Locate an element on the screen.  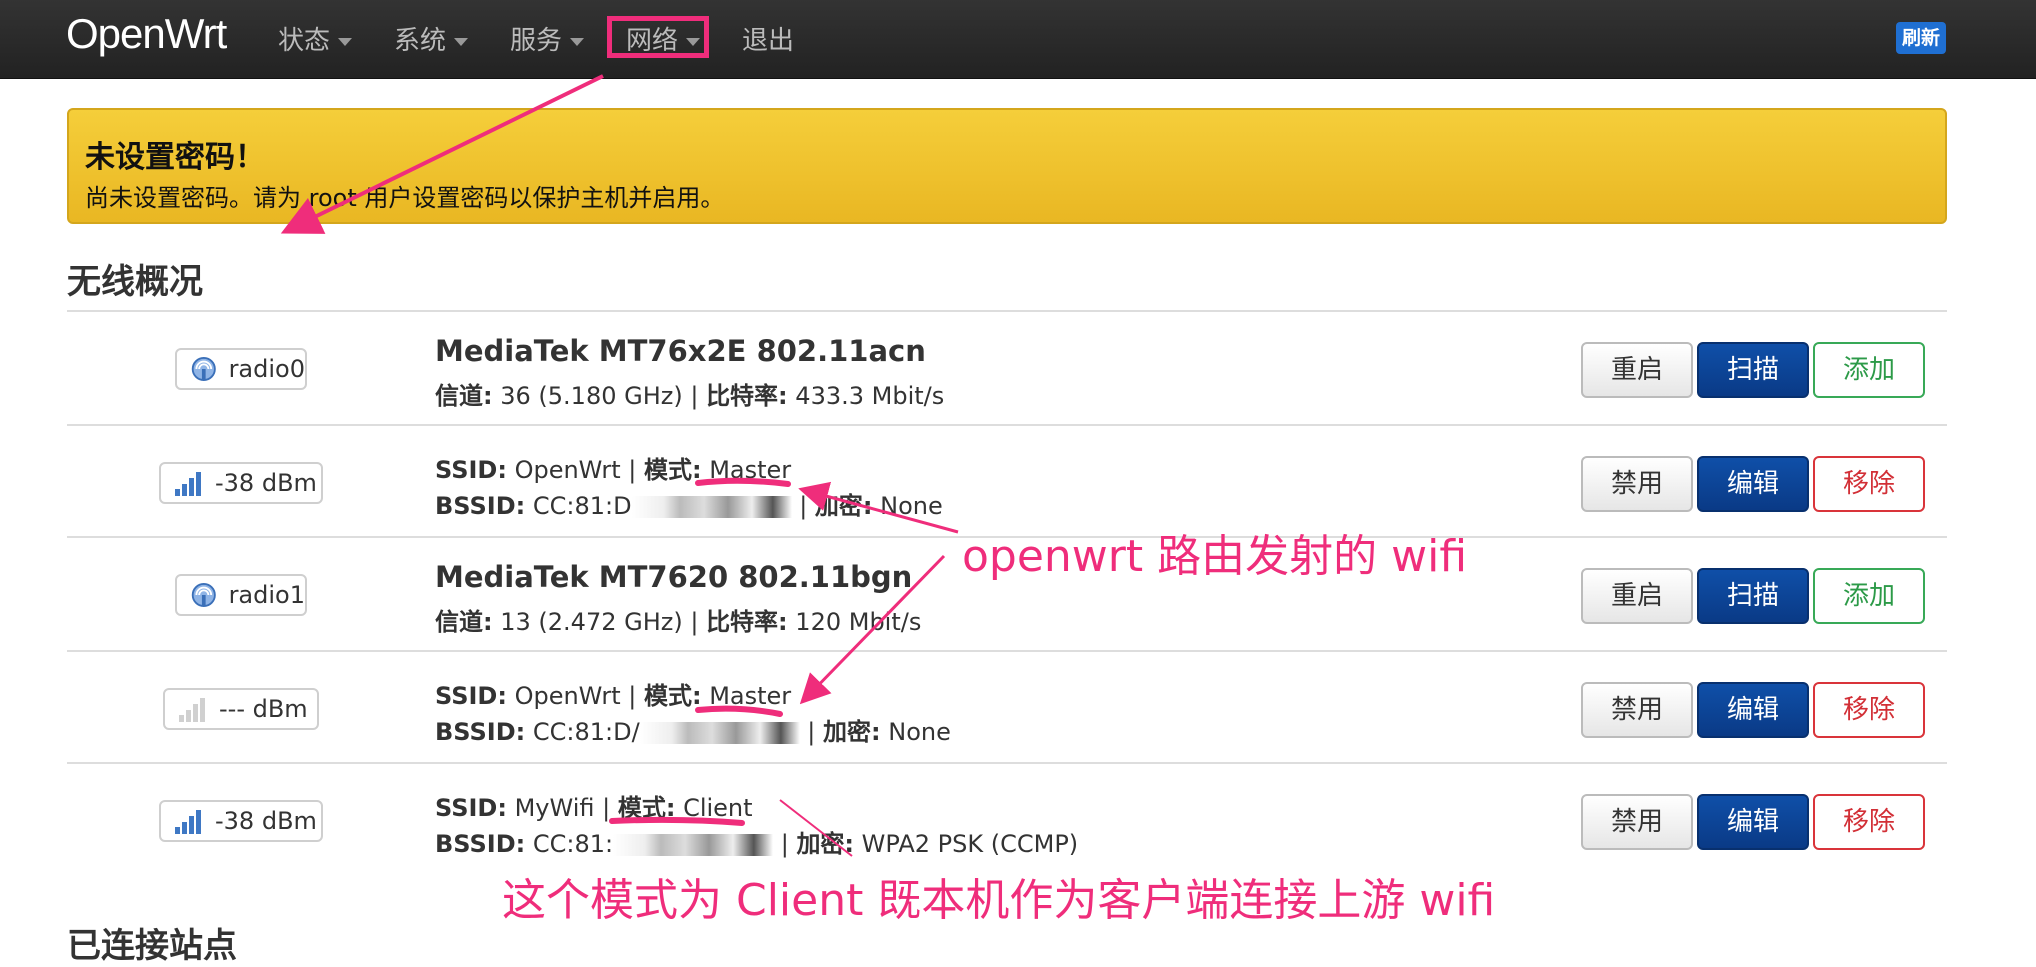
nav-status: 状态 is located at coordinates (315, 38).